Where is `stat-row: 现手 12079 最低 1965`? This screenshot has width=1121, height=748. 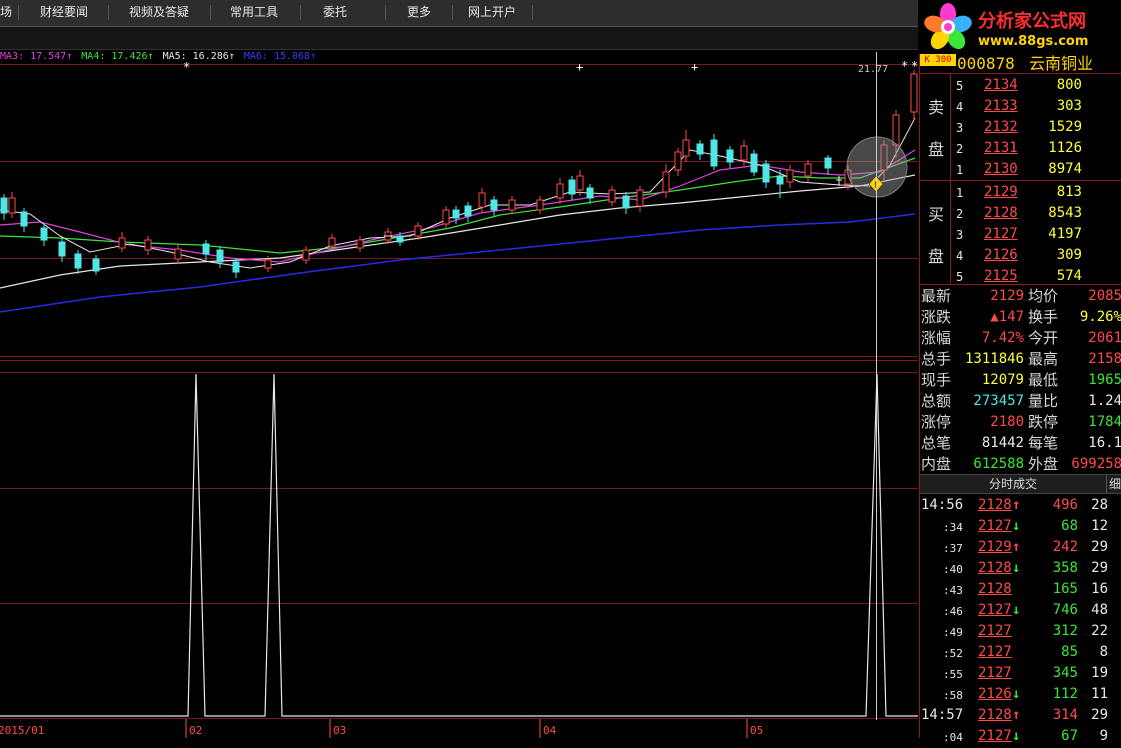 stat-row: 现手 12079 最低 1965 is located at coordinates (1020, 380).